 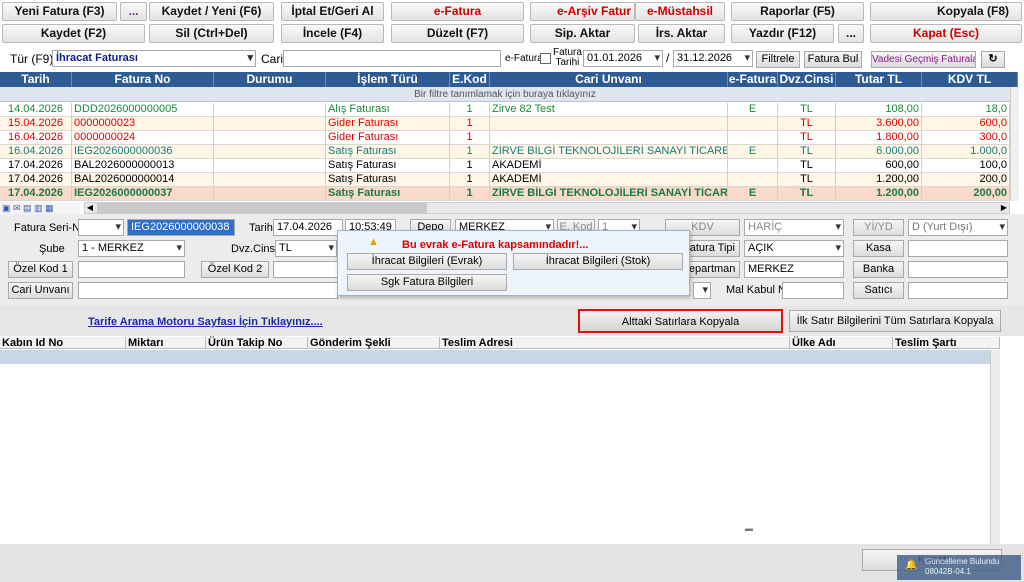 I want to click on cari-unvani-input, so click(x=208, y=290).